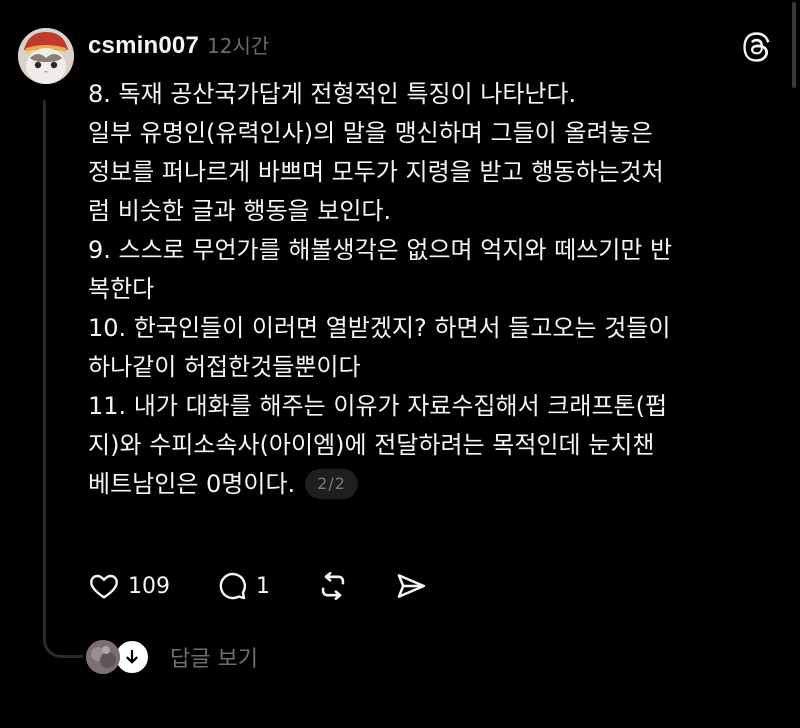 The image size is (800, 728). I want to click on post-line: 하나같이 허접한것들뿐이다, so click(224, 367).